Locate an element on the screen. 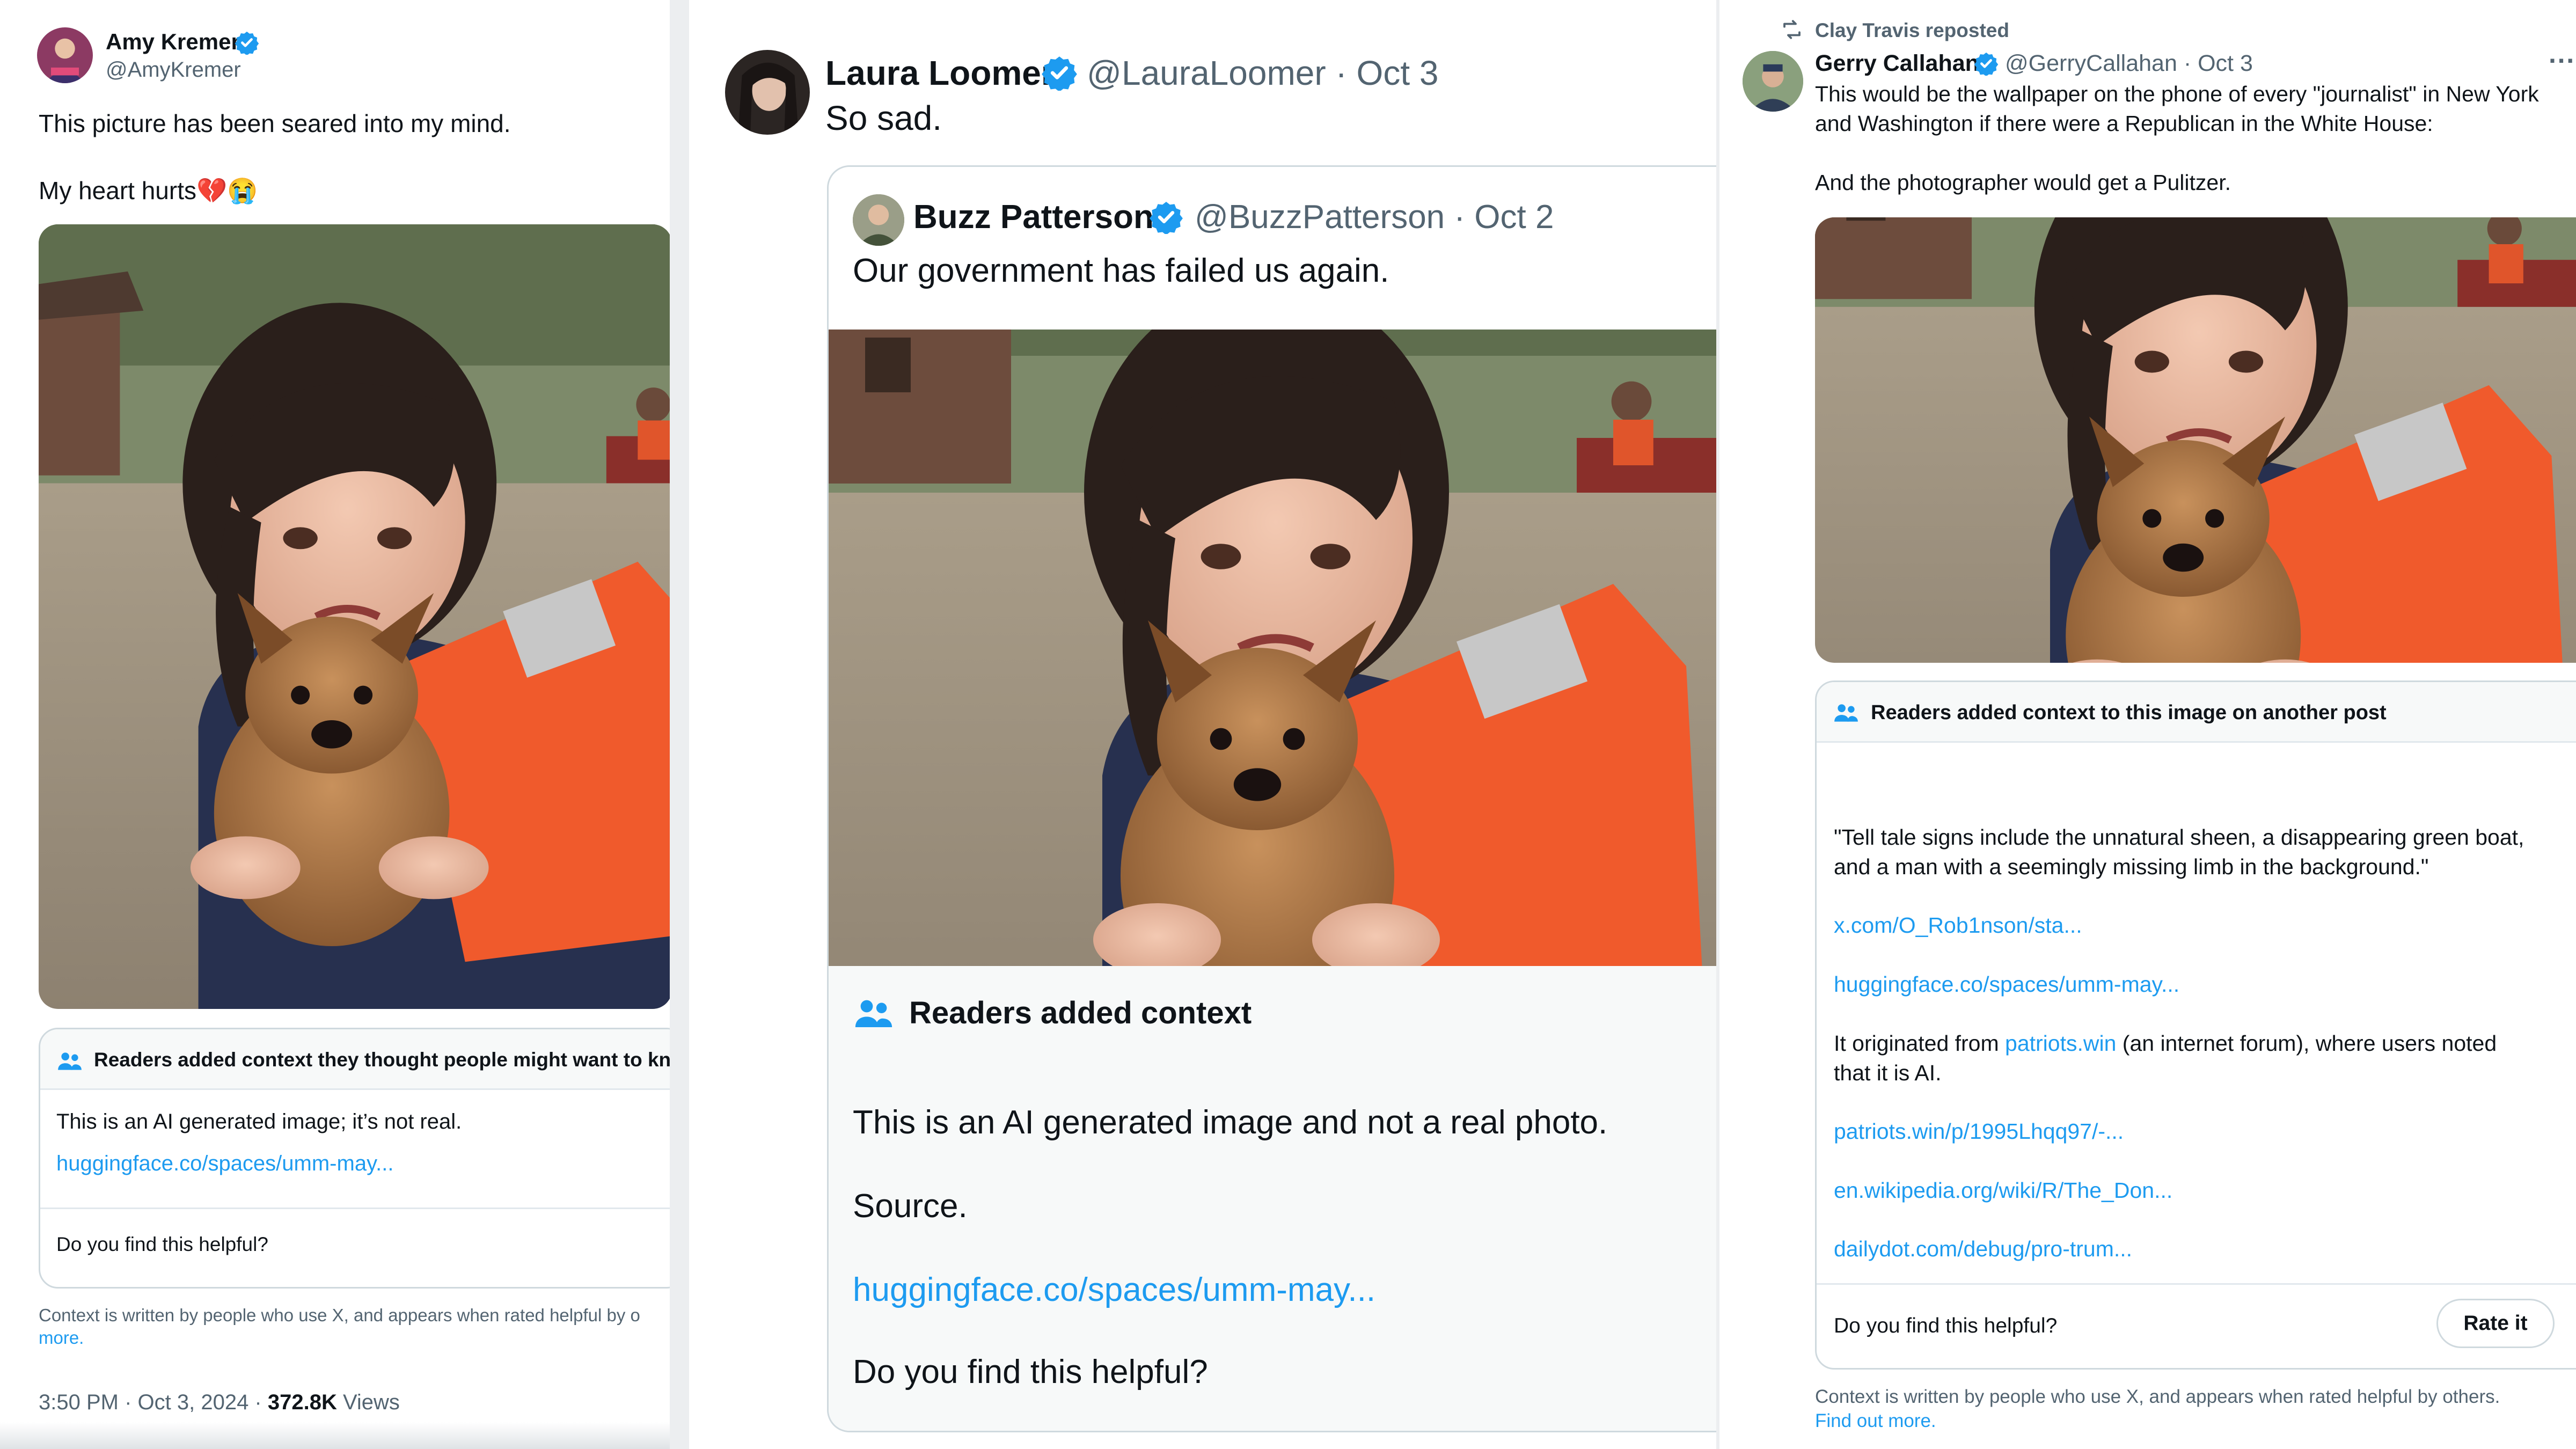  handle-text: @BuzzPatterson is located at coordinates (1320, 217).